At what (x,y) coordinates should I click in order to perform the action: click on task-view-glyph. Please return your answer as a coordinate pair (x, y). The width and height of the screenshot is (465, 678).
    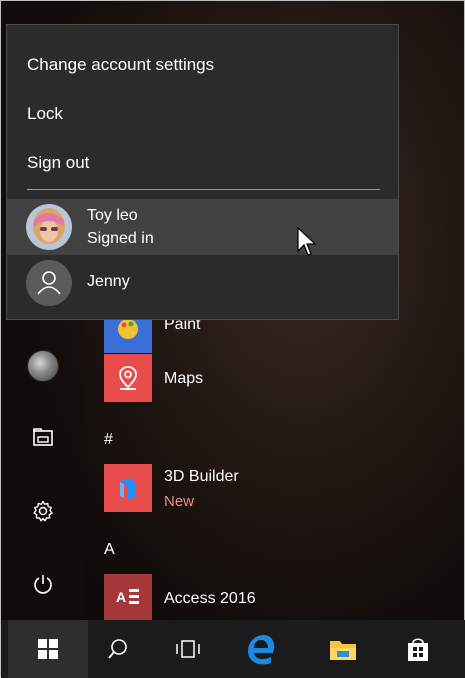
    Looking at the image, I should click on (188, 649).